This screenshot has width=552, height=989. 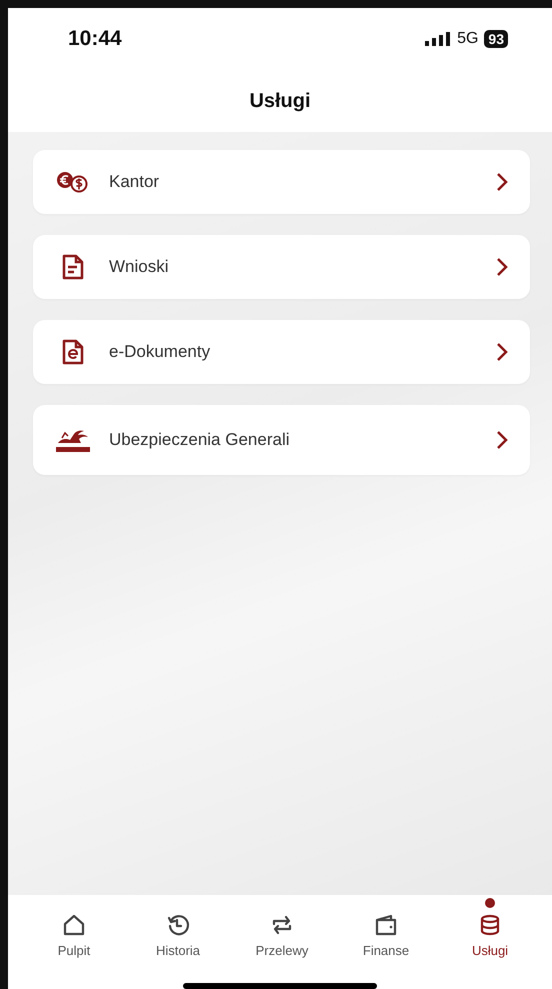 What do you see at coordinates (280, 101) in the screenshot?
I see `page-title: Usługi` at bounding box center [280, 101].